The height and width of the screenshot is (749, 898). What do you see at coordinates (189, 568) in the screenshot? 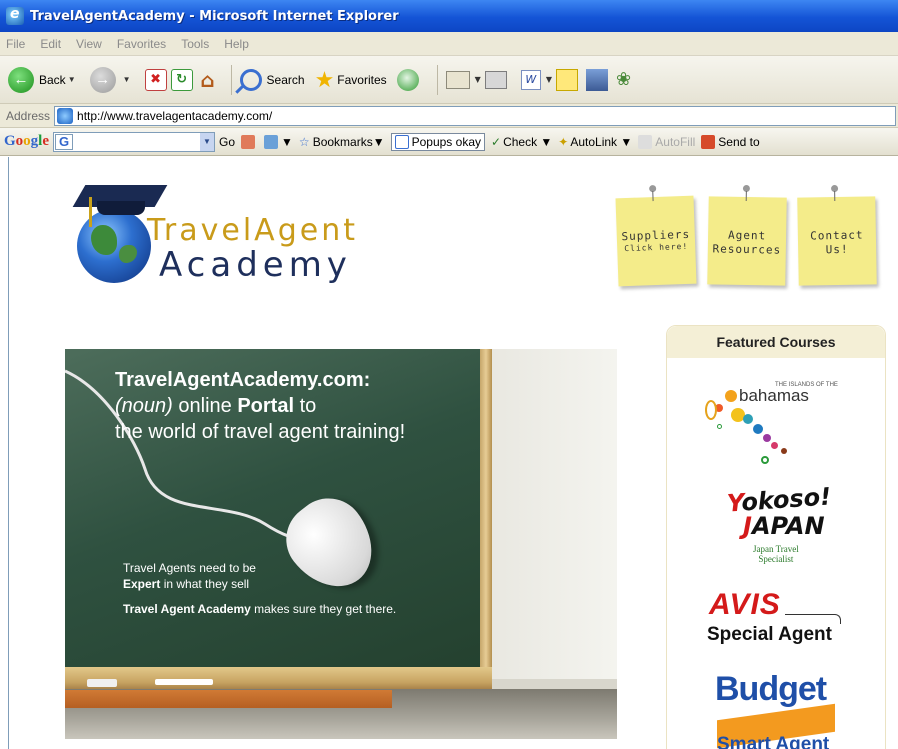
I see `hero-sentence1: Travel Agents need to be` at bounding box center [189, 568].